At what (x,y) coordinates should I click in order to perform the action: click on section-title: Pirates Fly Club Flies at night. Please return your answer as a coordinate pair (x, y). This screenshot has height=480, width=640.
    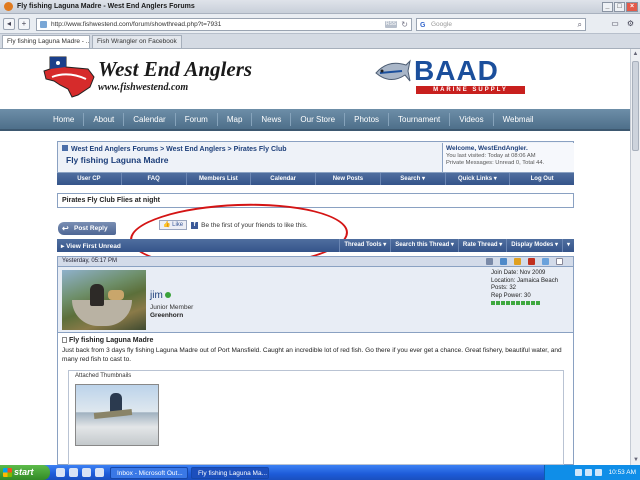
    Looking at the image, I should click on (315, 200).